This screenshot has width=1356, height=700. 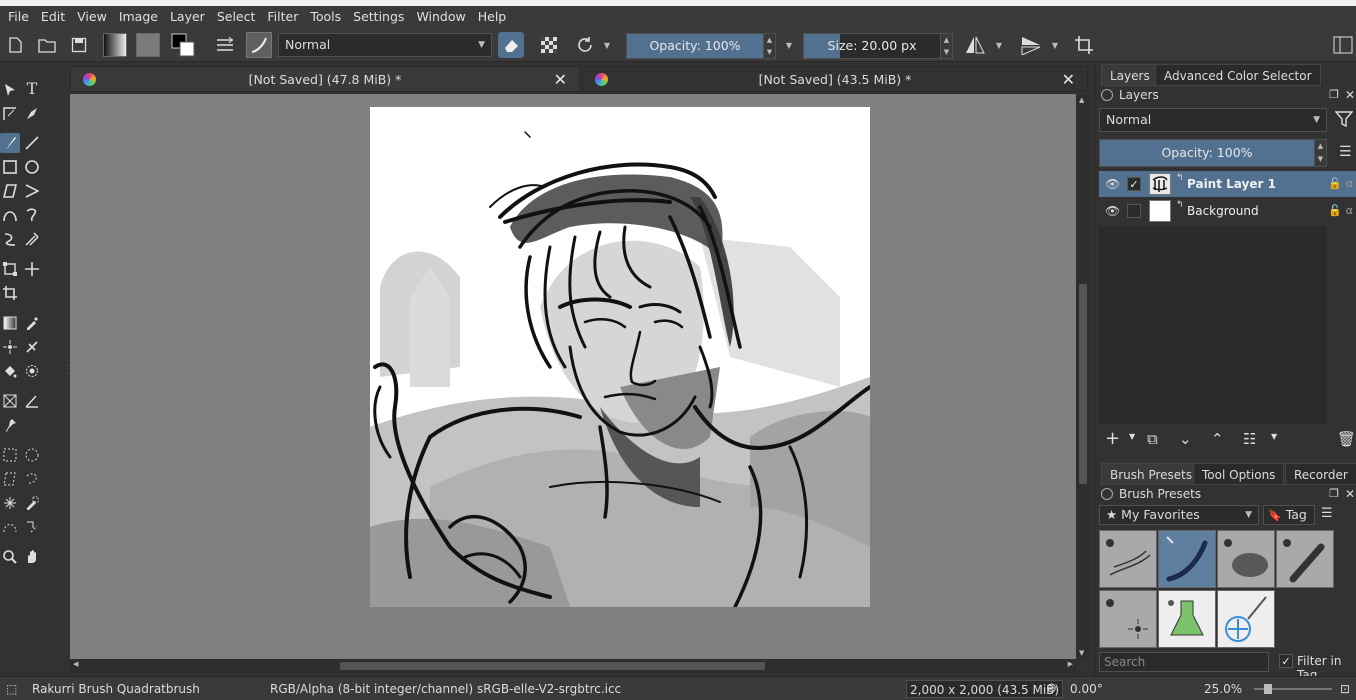 I want to click on rotation-icon: ⊖, so click(x=1051, y=688).